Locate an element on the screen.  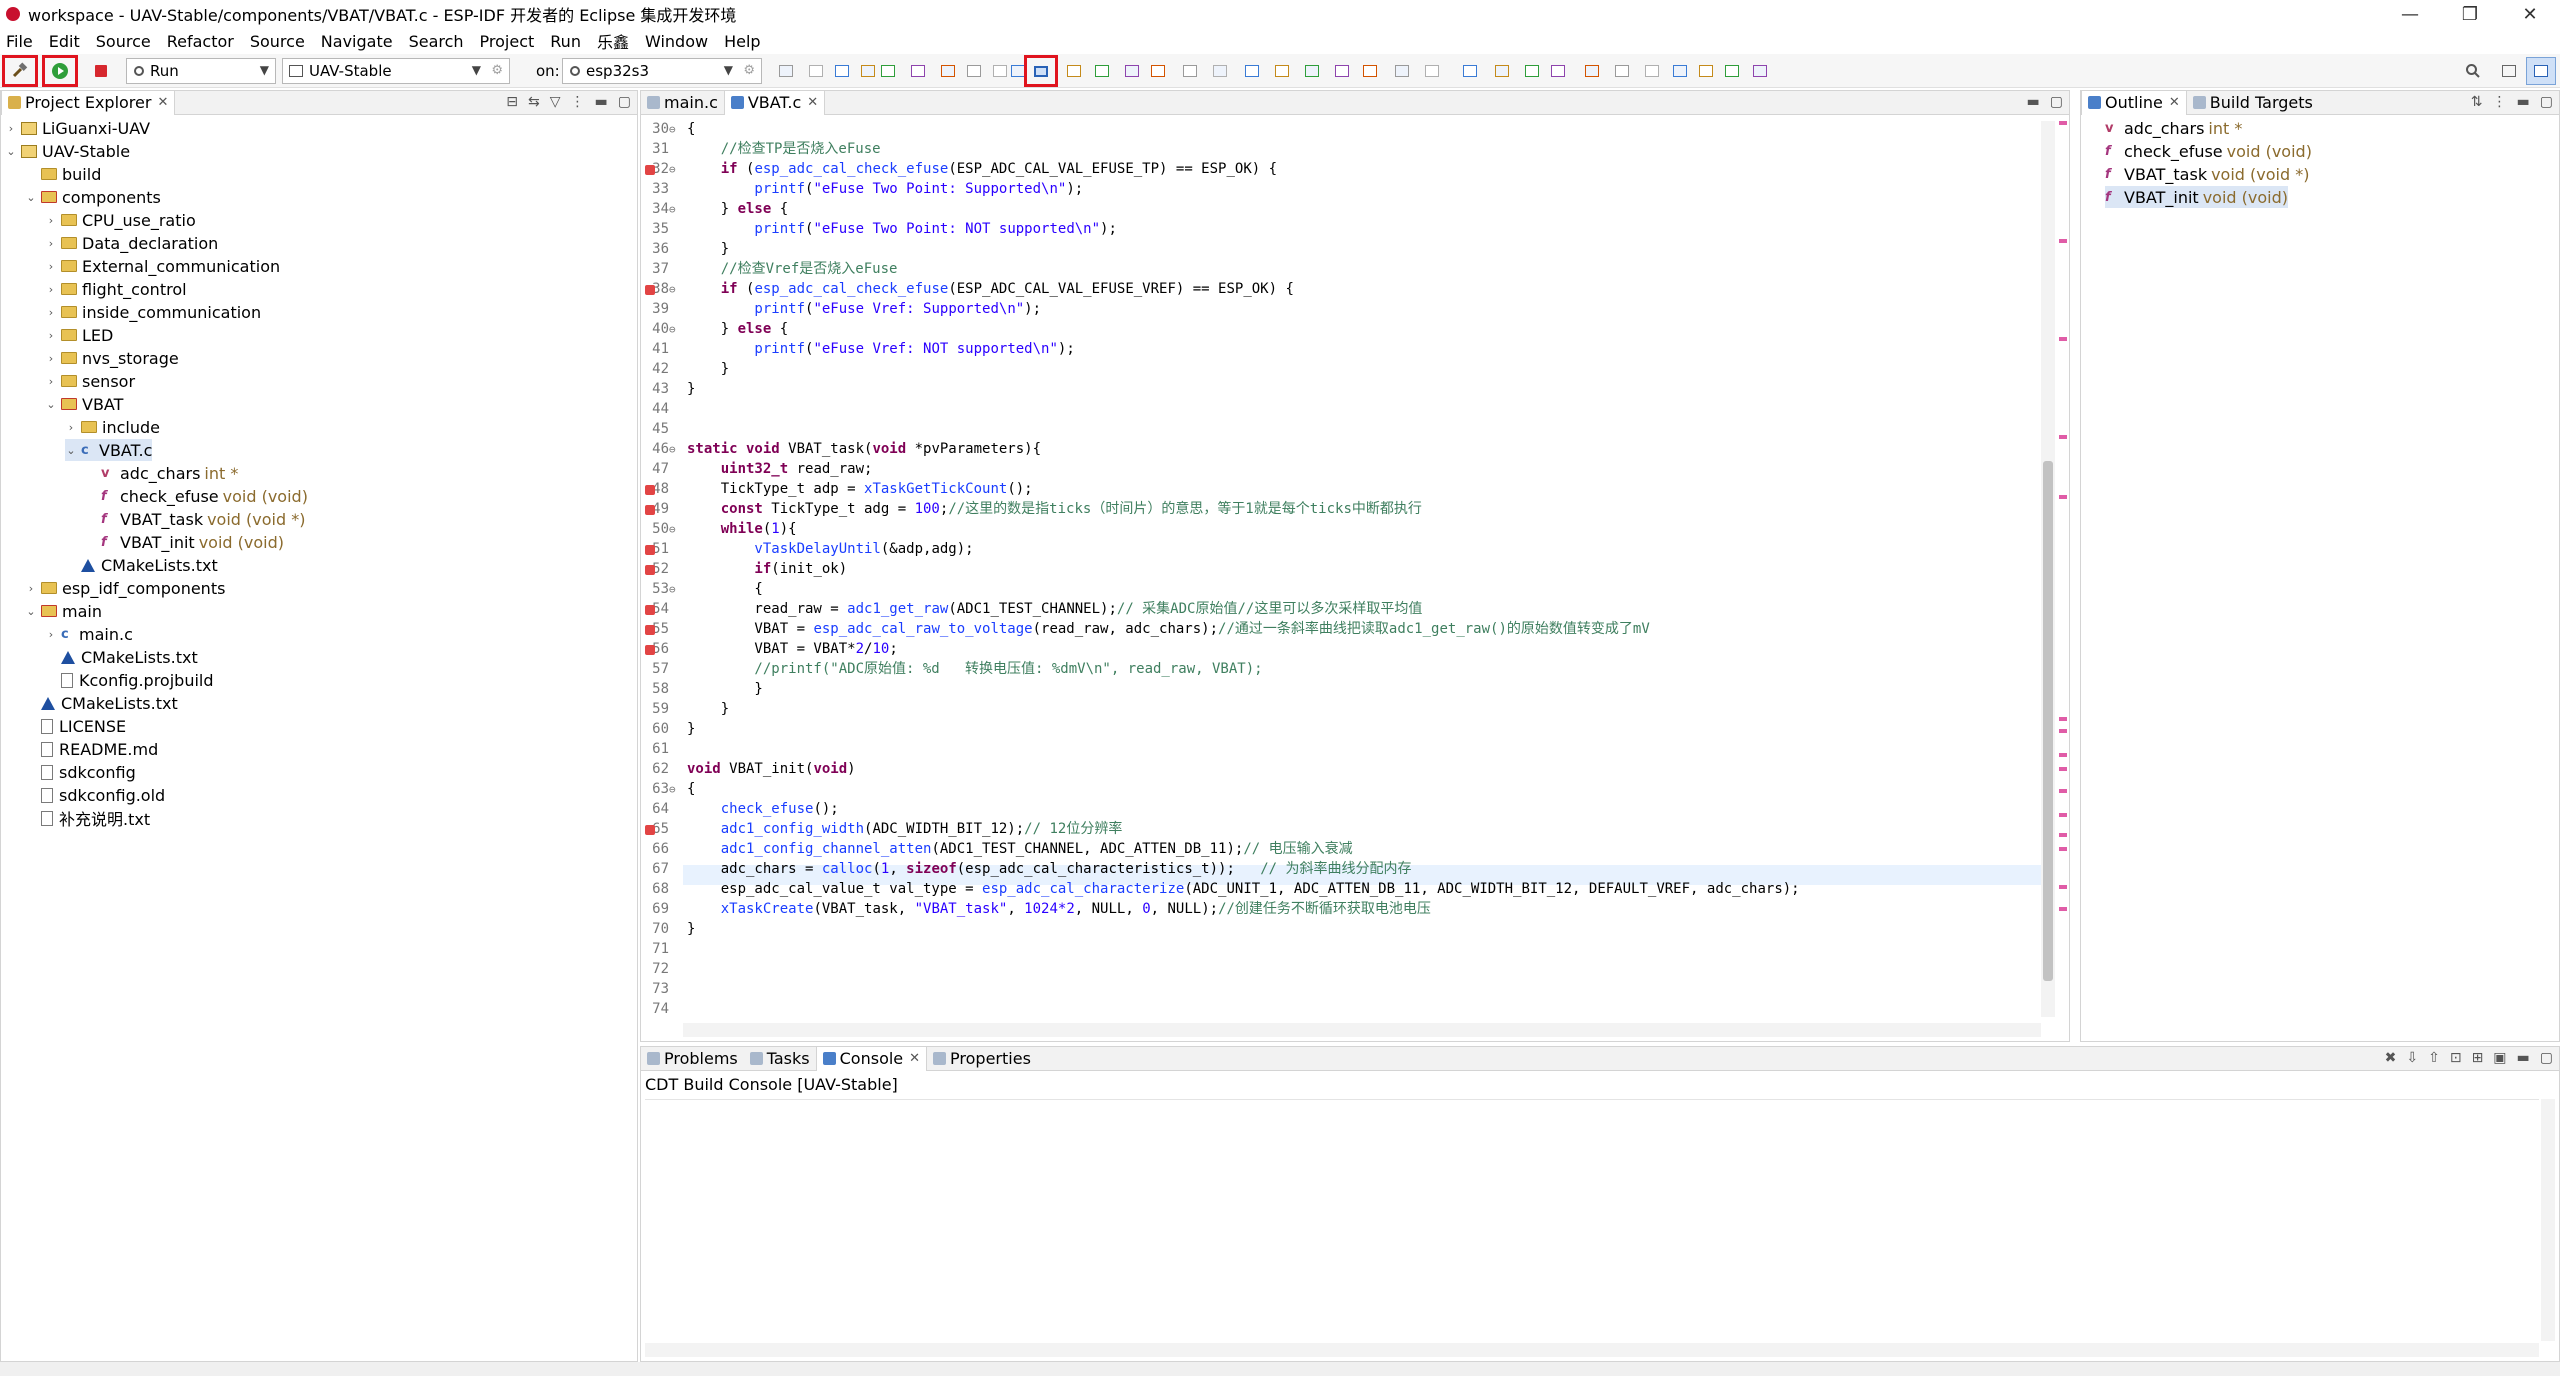
esp-idf-terminal-button is located at coordinates (1041, 71).